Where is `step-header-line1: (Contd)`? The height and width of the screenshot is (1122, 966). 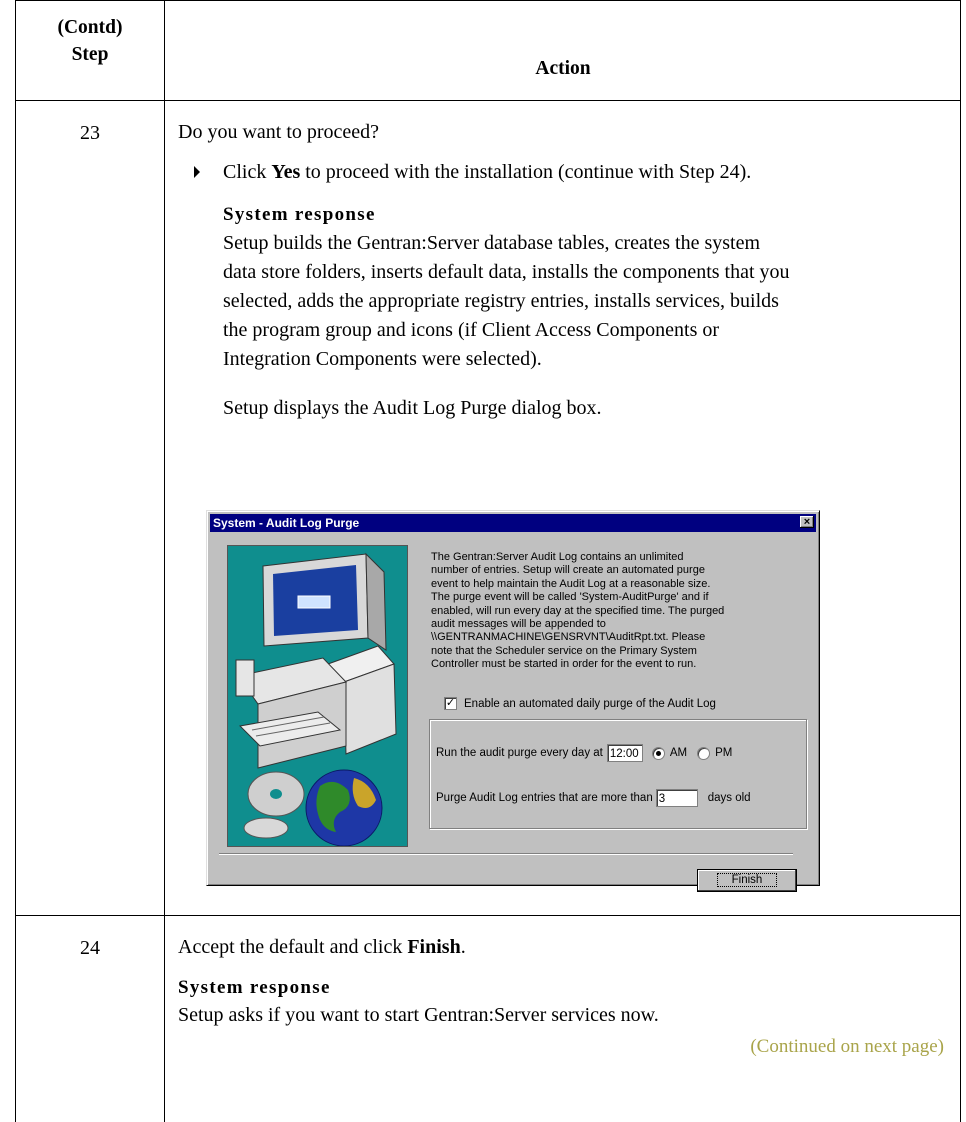
step-header-line1: (Contd) is located at coordinates (90, 27).